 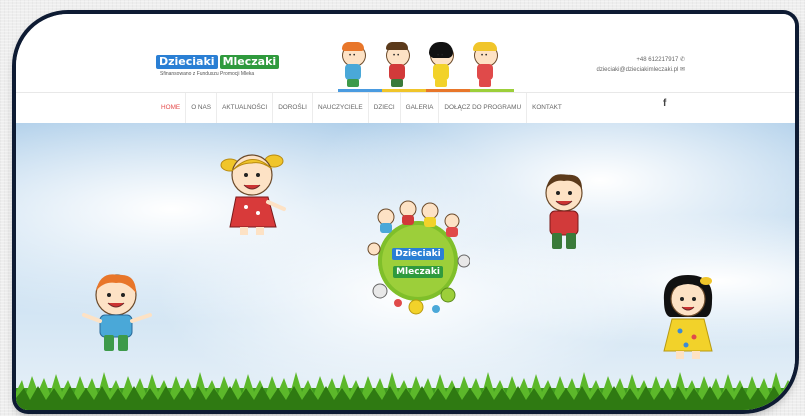 What do you see at coordinates (117, 312) in the screenshot?
I see `boy-orange-hair-illustration` at bounding box center [117, 312].